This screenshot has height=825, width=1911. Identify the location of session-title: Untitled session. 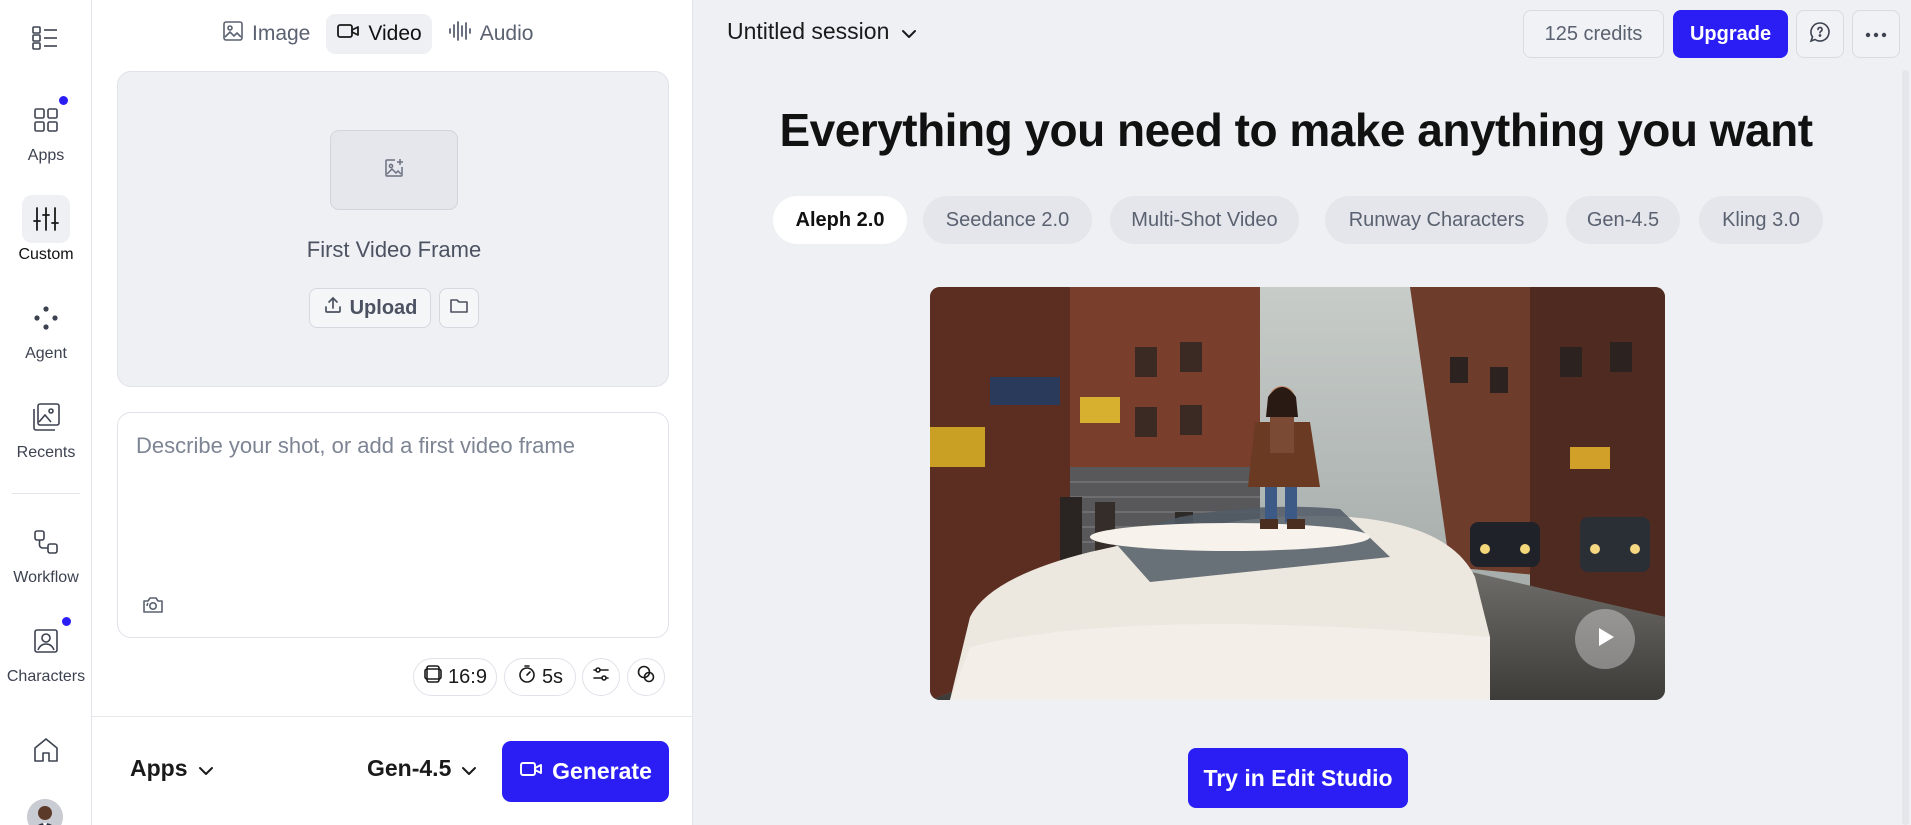
(808, 31).